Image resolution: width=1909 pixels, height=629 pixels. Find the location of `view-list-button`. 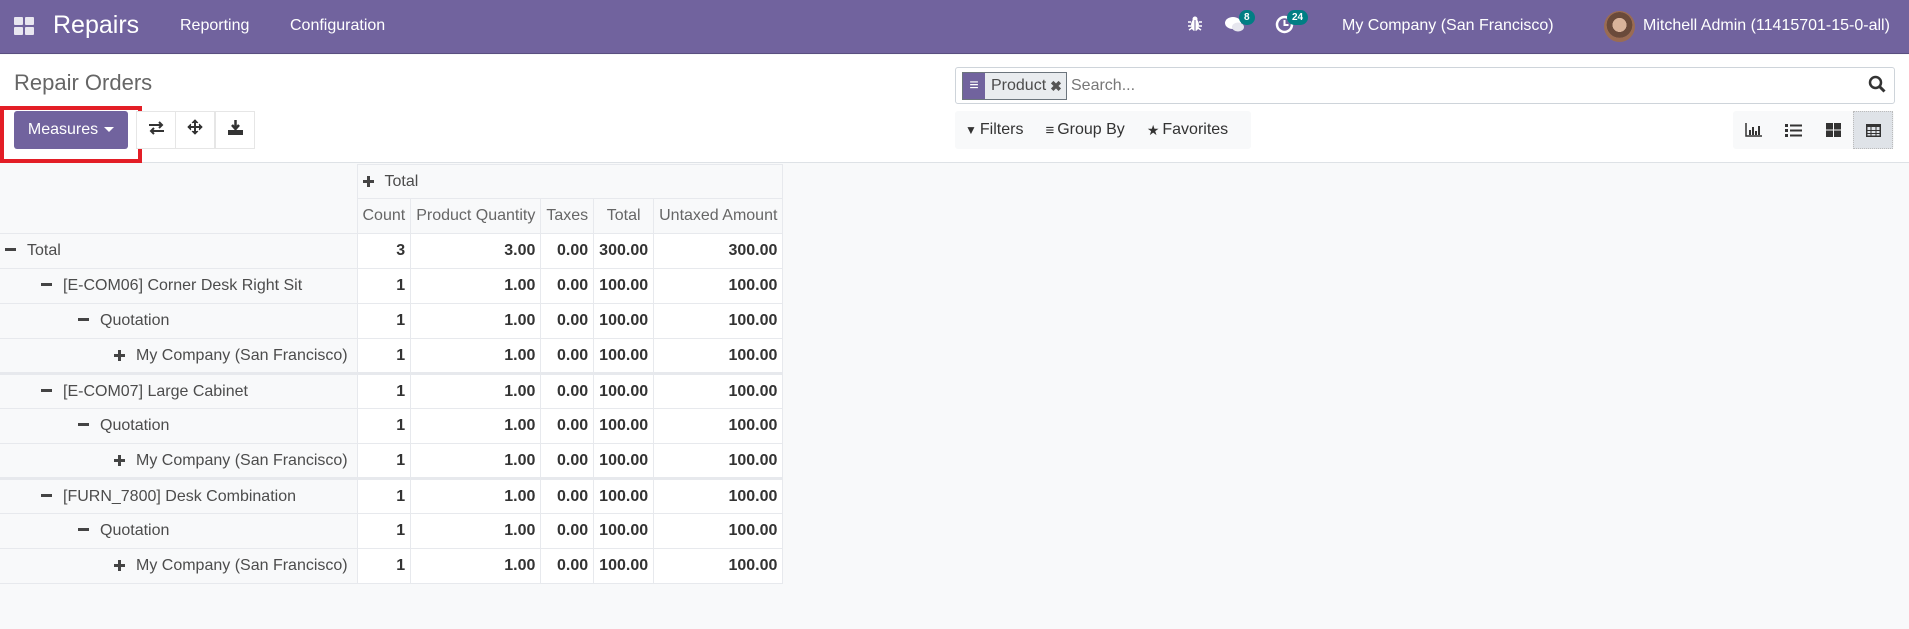

view-list-button is located at coordinates (1793, 130).